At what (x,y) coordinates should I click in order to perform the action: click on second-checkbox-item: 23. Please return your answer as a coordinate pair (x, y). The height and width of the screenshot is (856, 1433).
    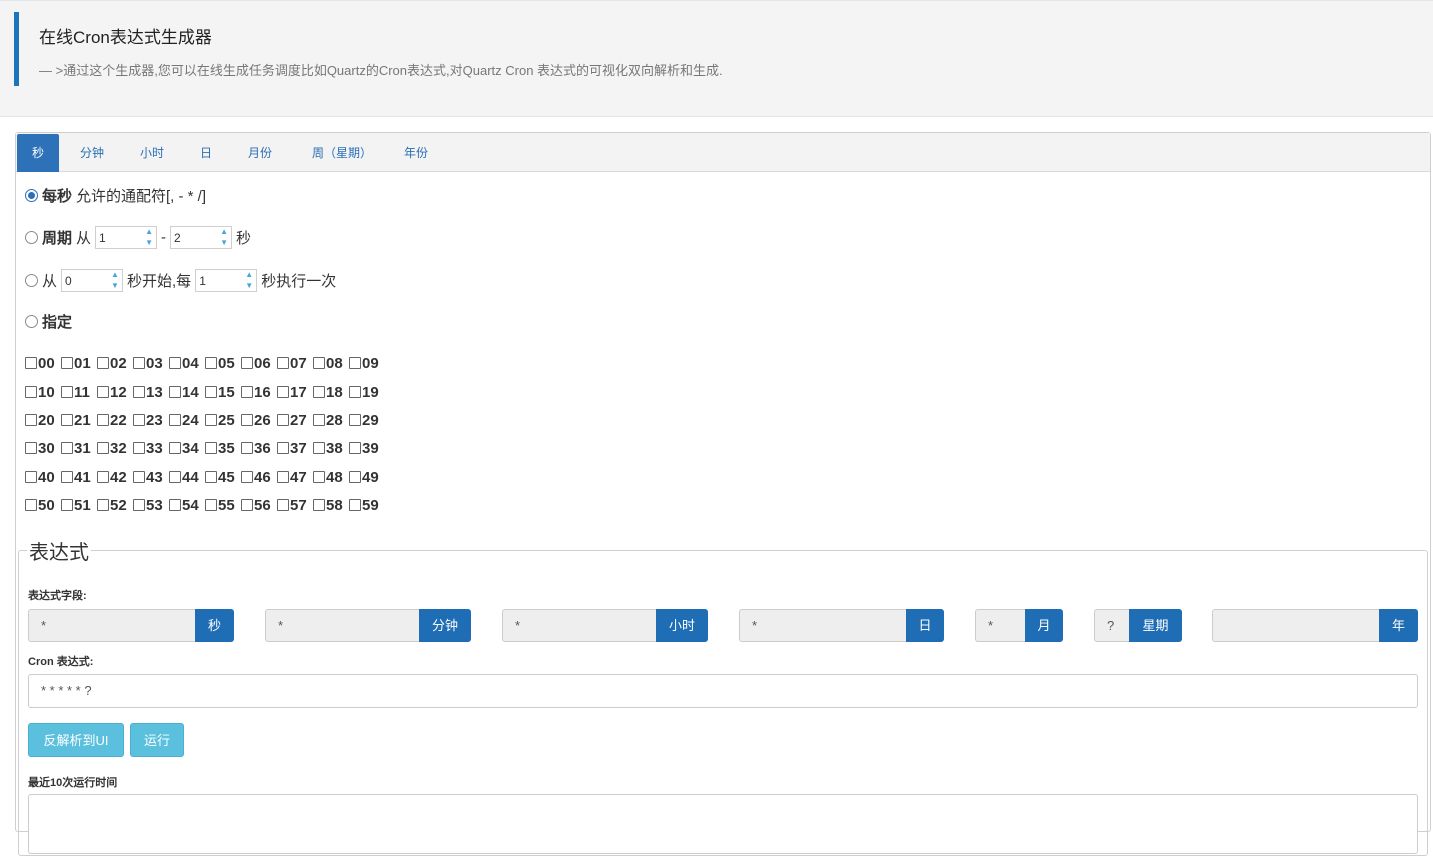
    Looking at the image, I should click on (148, 420).